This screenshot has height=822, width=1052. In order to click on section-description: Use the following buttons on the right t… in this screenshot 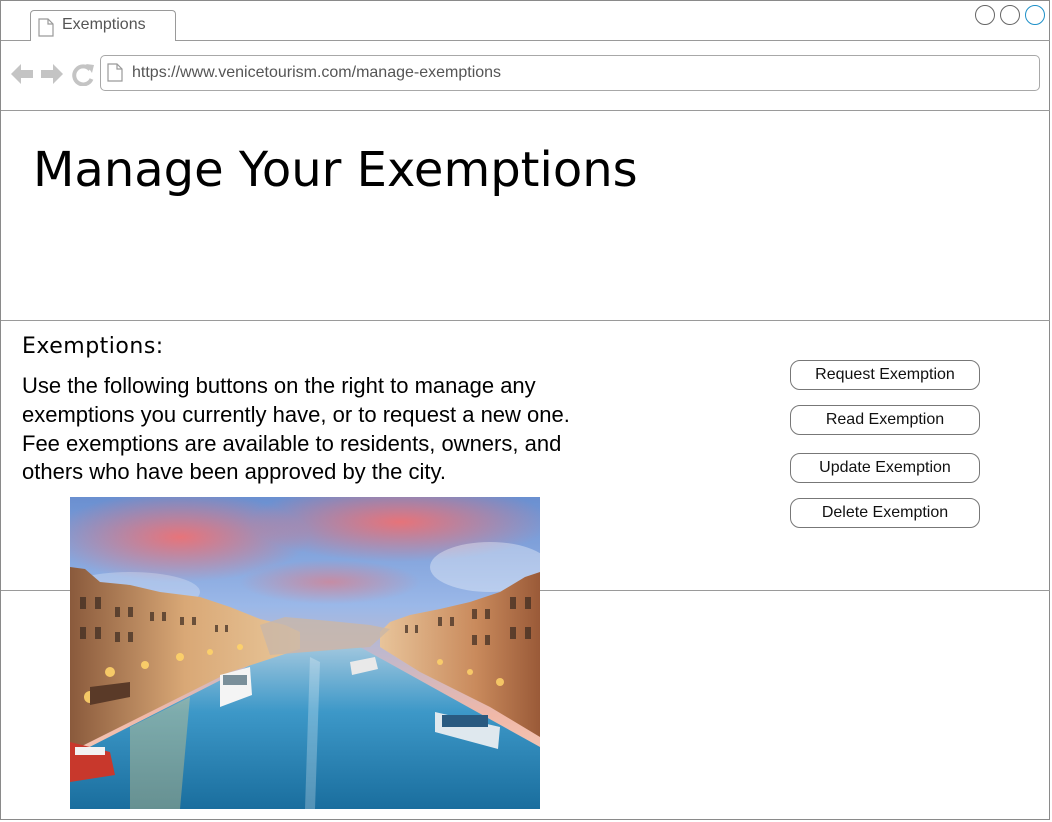, I will do `click(296, 429)`.